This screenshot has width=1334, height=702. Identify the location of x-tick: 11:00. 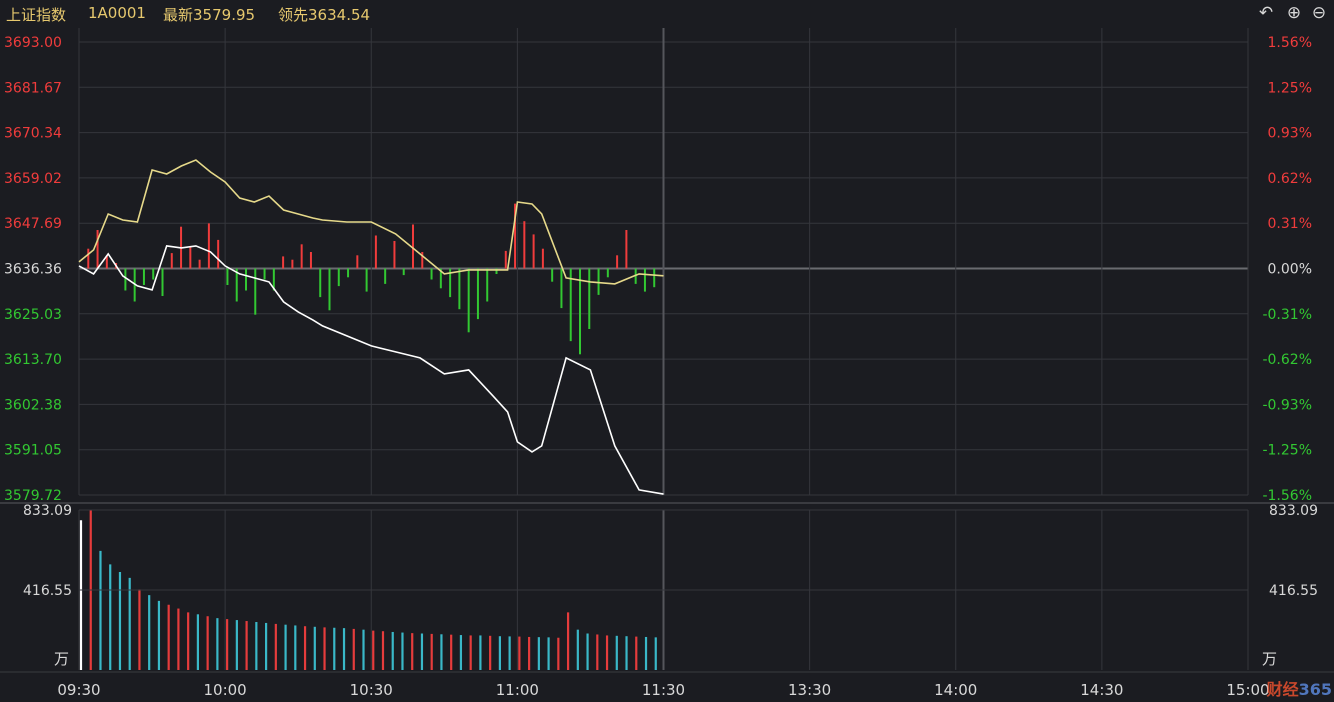
(517, 690).